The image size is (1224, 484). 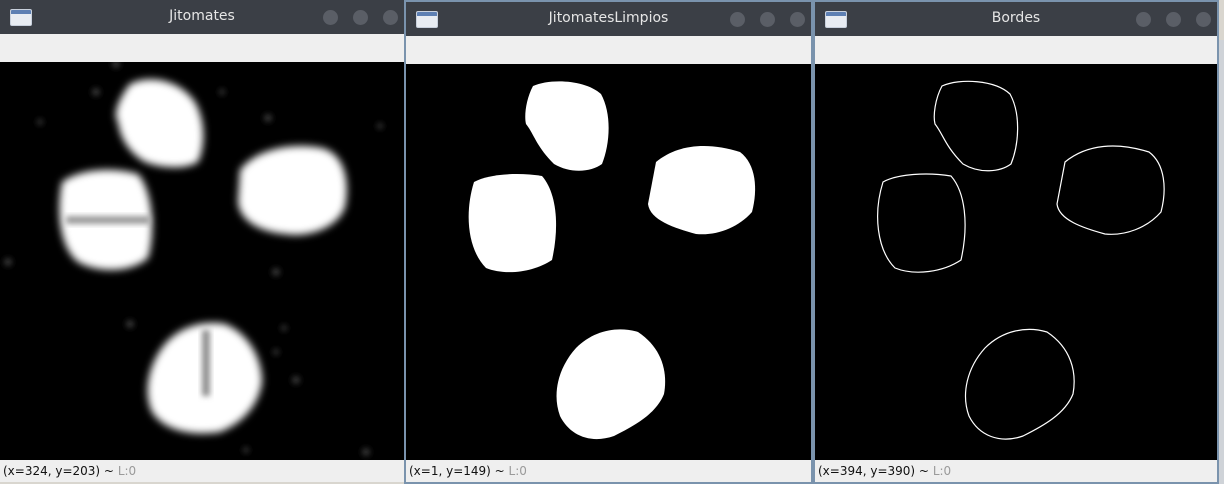 I want to click on background-window-edge, so click(x=1221, y=262).